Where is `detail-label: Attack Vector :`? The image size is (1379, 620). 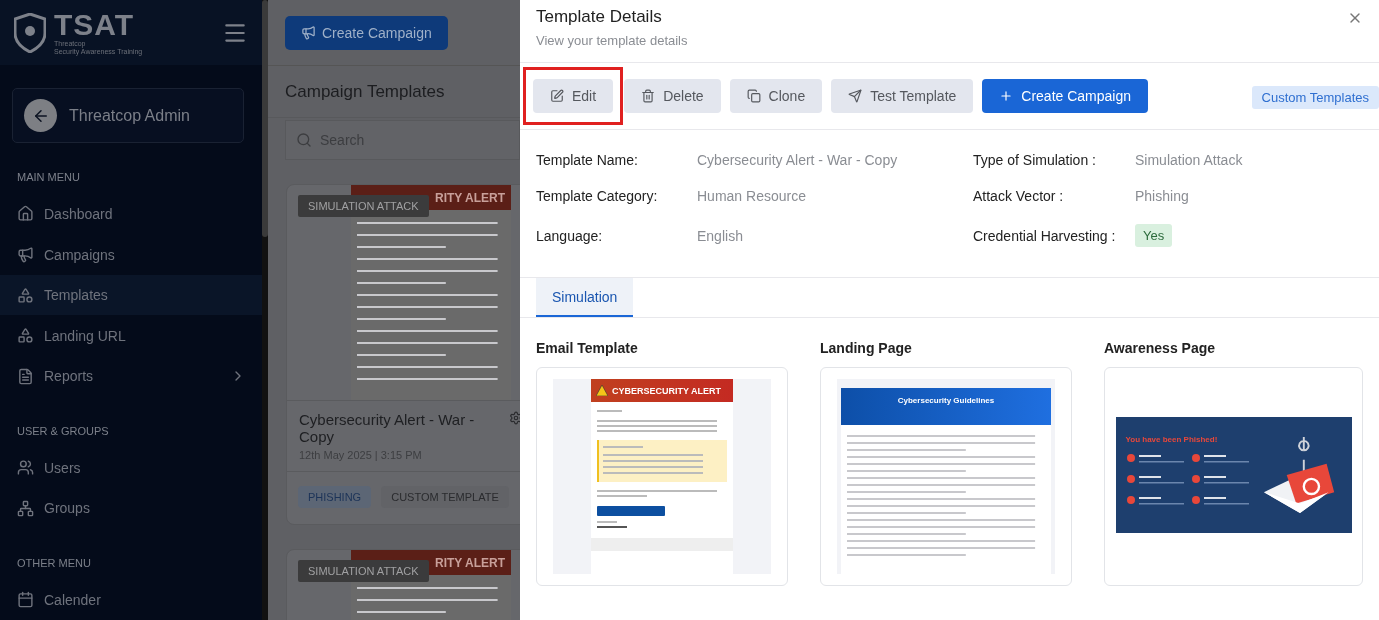 detail-label: Attack Vector : is located at coordinates (1019, 196).